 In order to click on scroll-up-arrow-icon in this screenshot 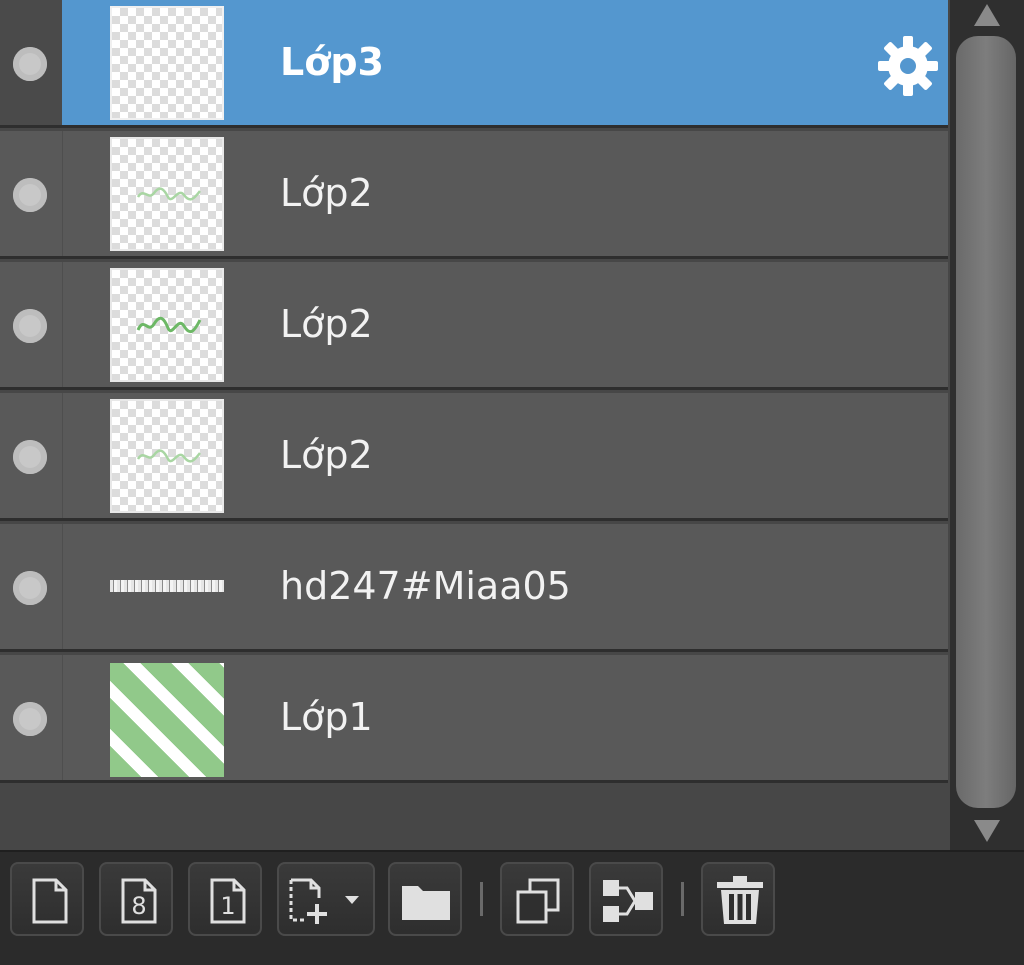, I will do `click(987, 15)`.